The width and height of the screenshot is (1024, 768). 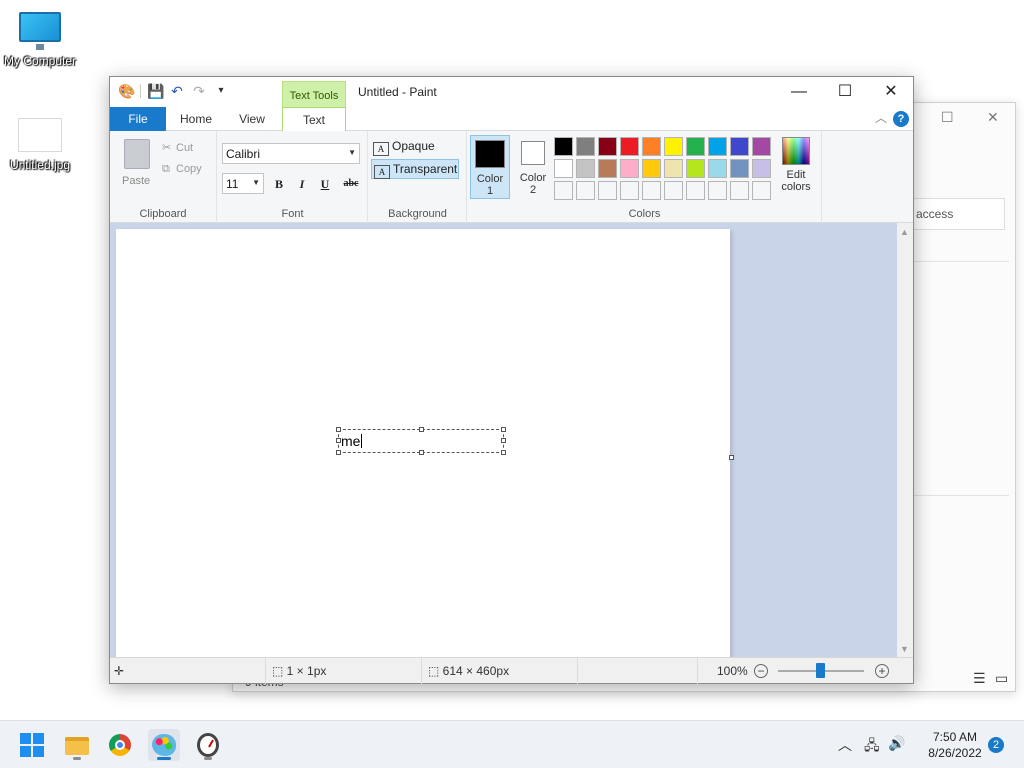 I want to click on text-box-content: me, so click(x=352, y=441).